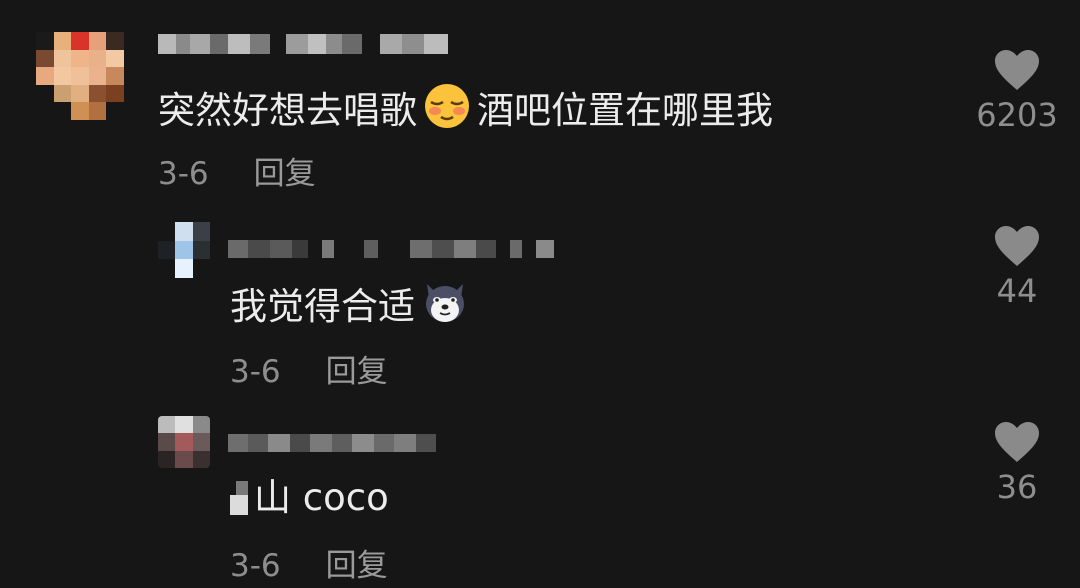 The height and width of the screenshot is (588, 1080). I want to click on comment-text-part: 我觉得合适, so click(322, 306).